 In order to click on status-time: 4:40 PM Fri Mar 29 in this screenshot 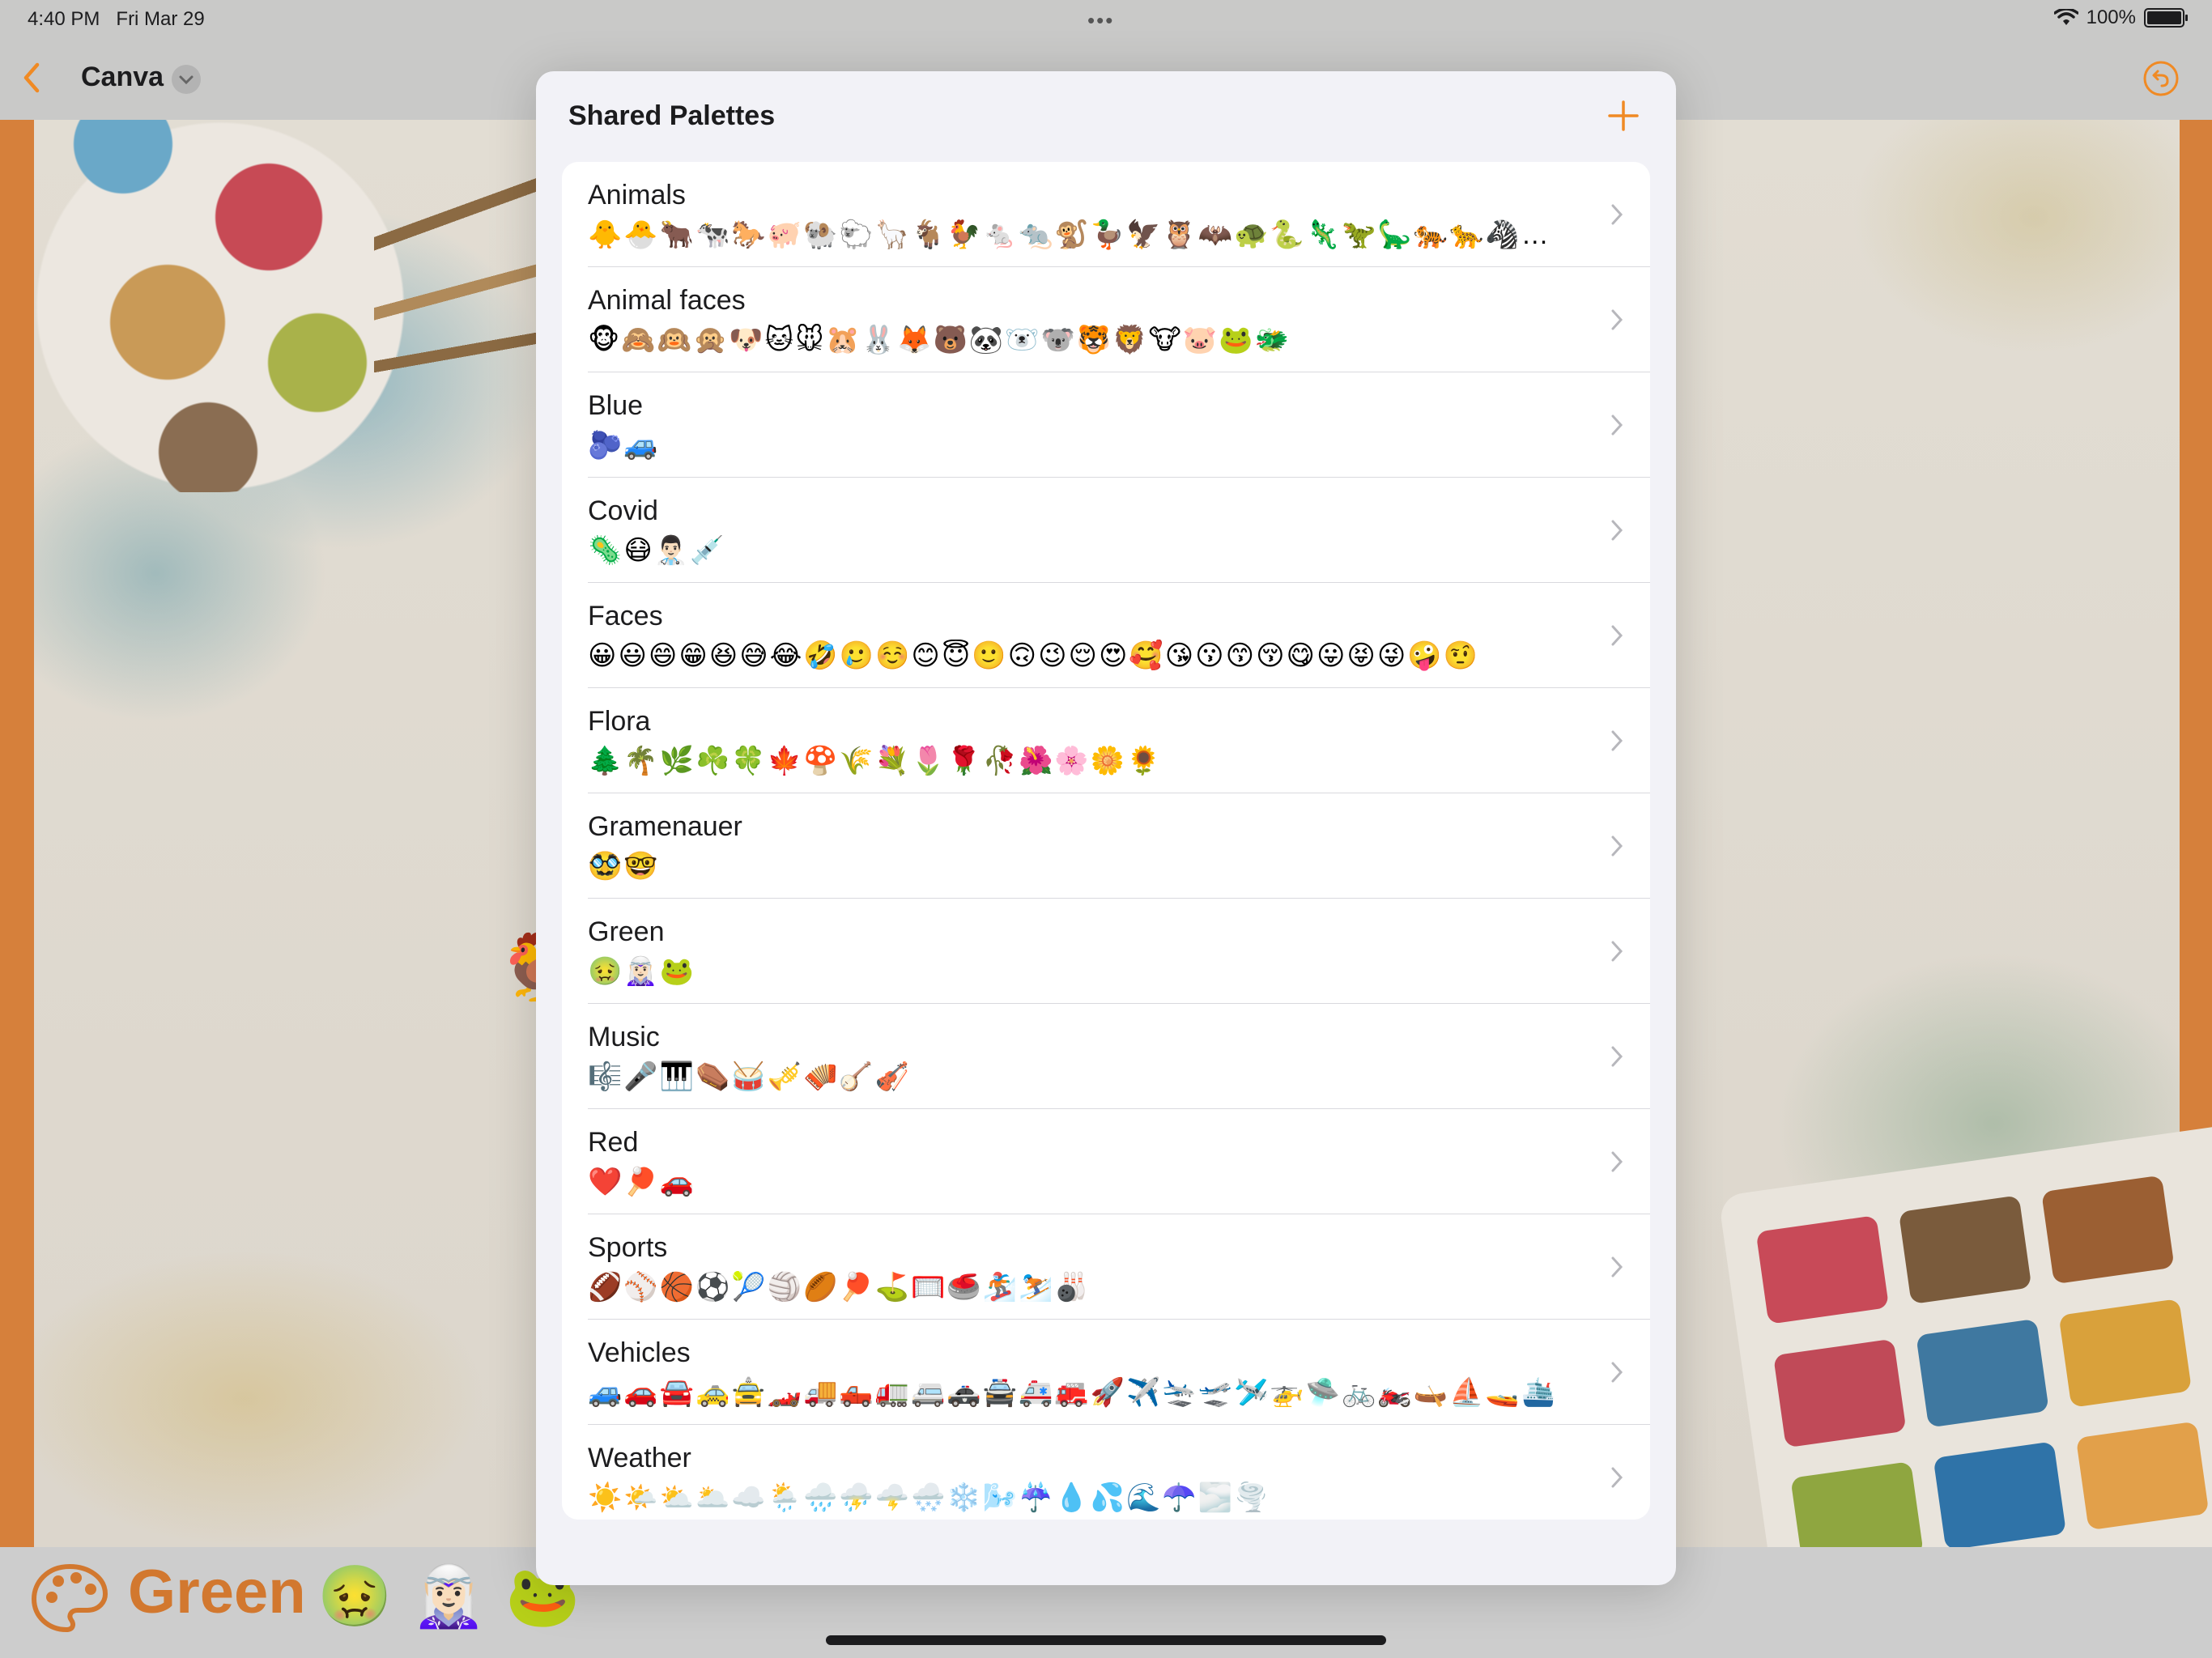, I will do `click(117, 19)`.